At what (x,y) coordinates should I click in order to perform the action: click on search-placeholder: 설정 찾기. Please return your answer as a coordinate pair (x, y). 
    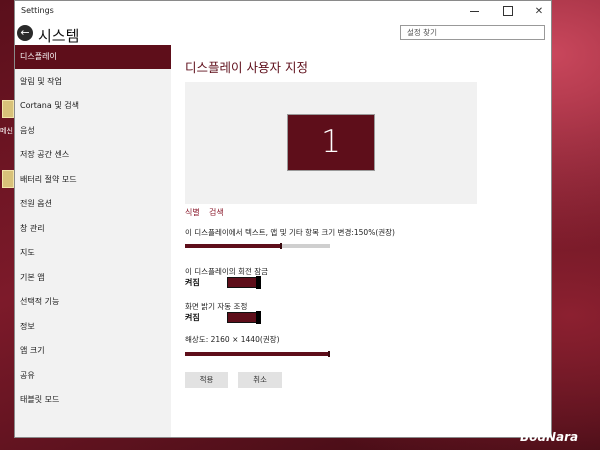
    Looking at the image, I should click on (422, 32).